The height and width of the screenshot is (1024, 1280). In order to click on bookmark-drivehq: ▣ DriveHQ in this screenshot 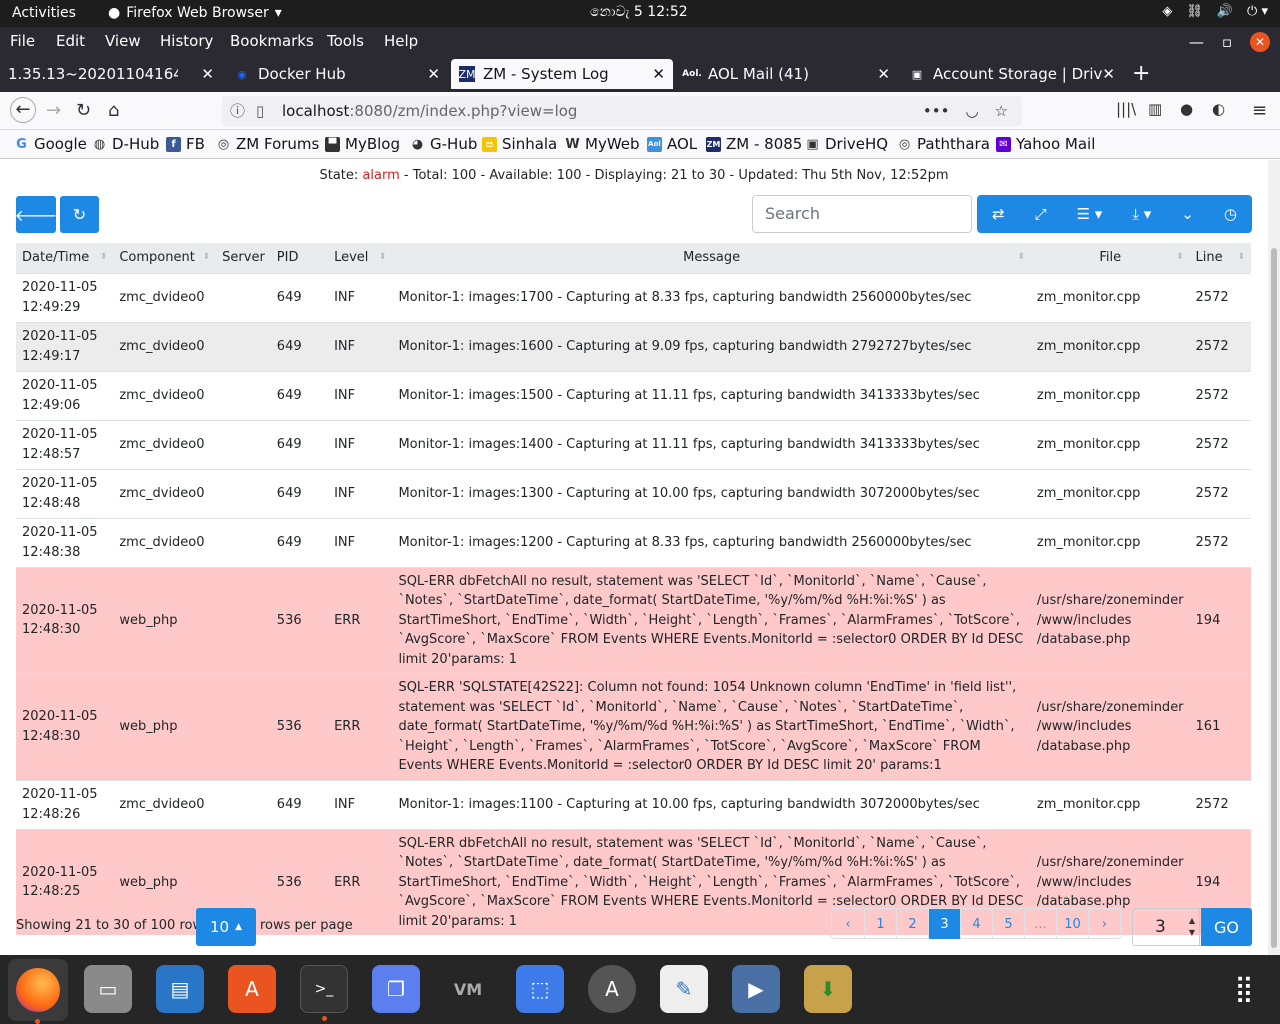, I will do `click(846, 144)`.